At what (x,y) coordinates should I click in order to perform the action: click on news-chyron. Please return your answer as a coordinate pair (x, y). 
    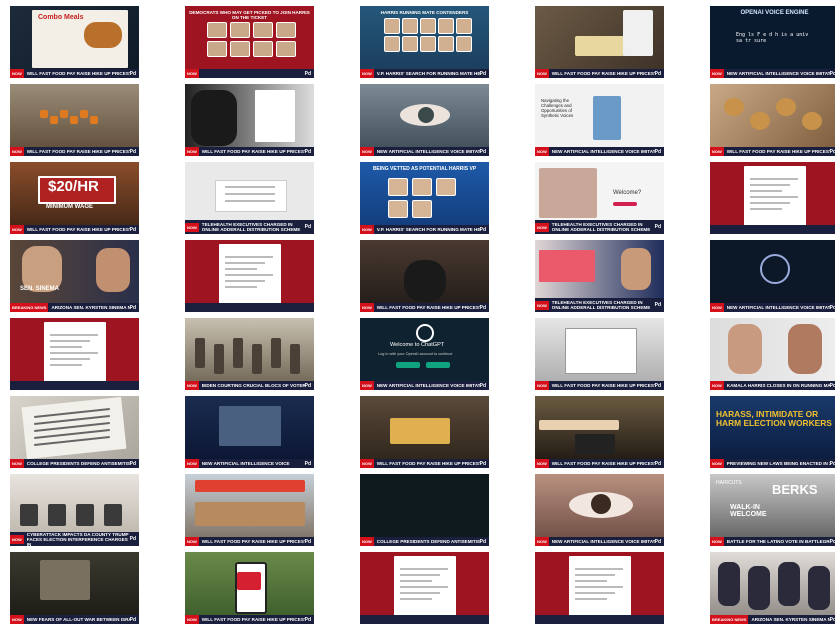
    Looking at the image, I should click on (772, 229).